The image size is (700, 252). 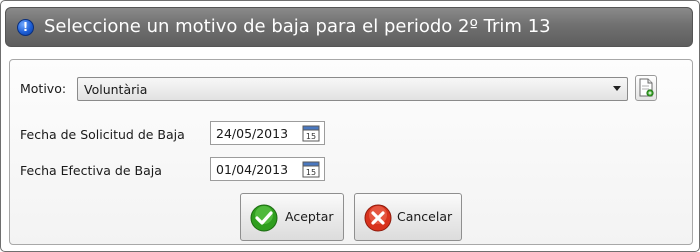 I want to click on cancel-label: Cancelar, so click(x=425, y=216).